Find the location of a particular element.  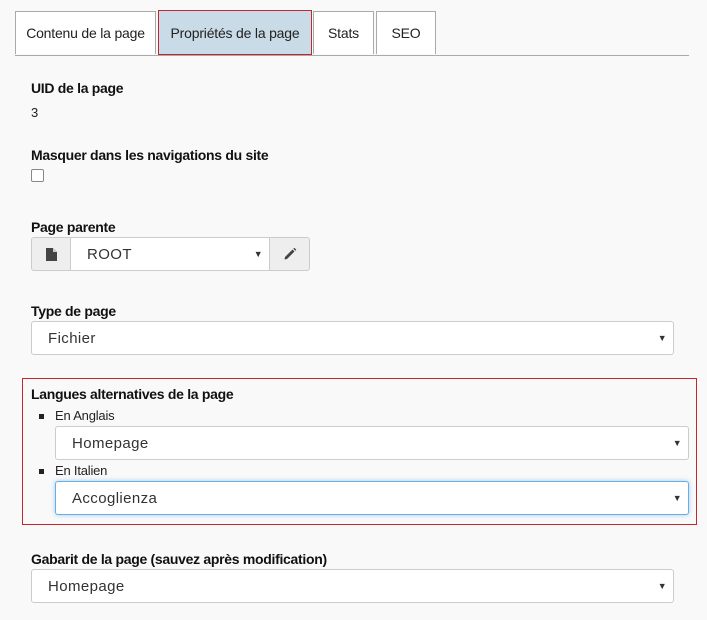

alt-lang-it-select: Accoglienza ▼ is located at coordinates (372, 498).